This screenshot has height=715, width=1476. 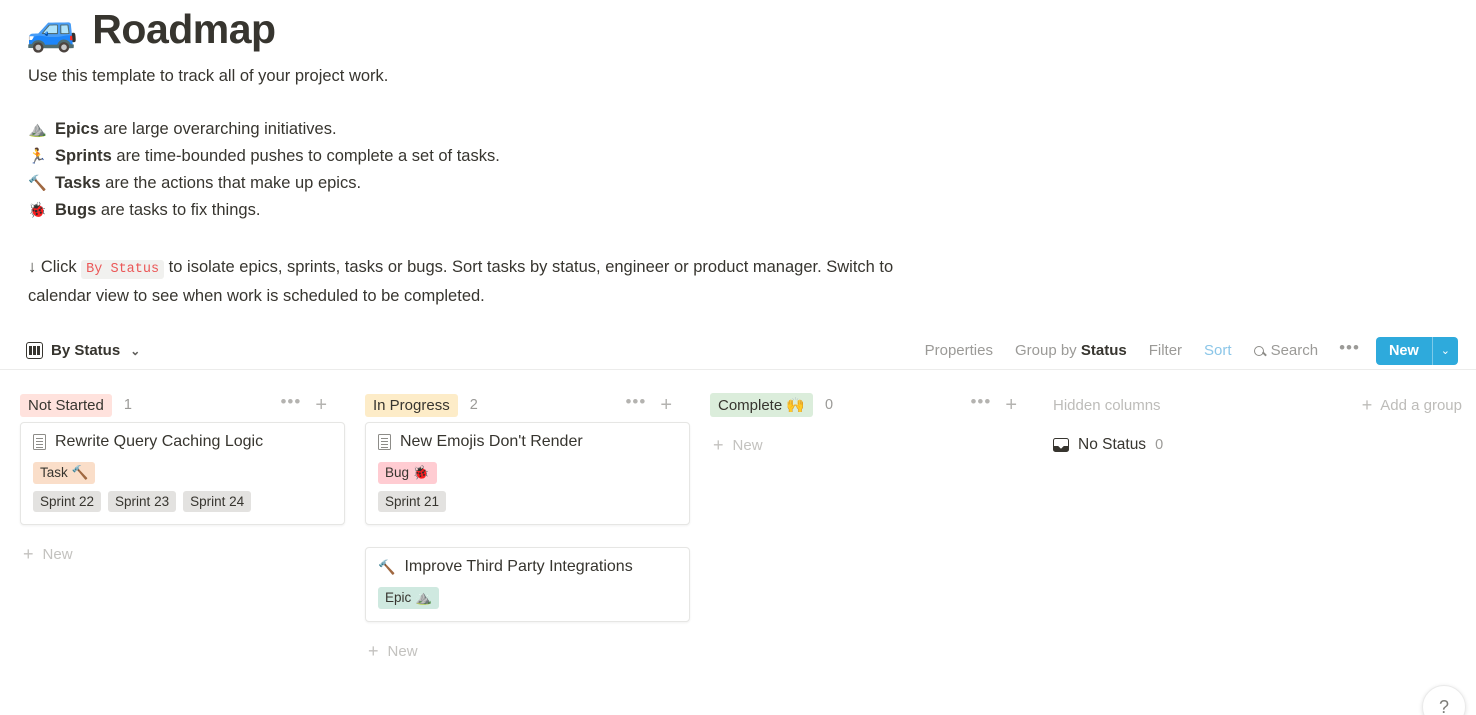 What do you see at coordinates (518, 566) in the screenshot?
I see `card-title: Improve Third Party Integrations` at bounding box center [518, 566].